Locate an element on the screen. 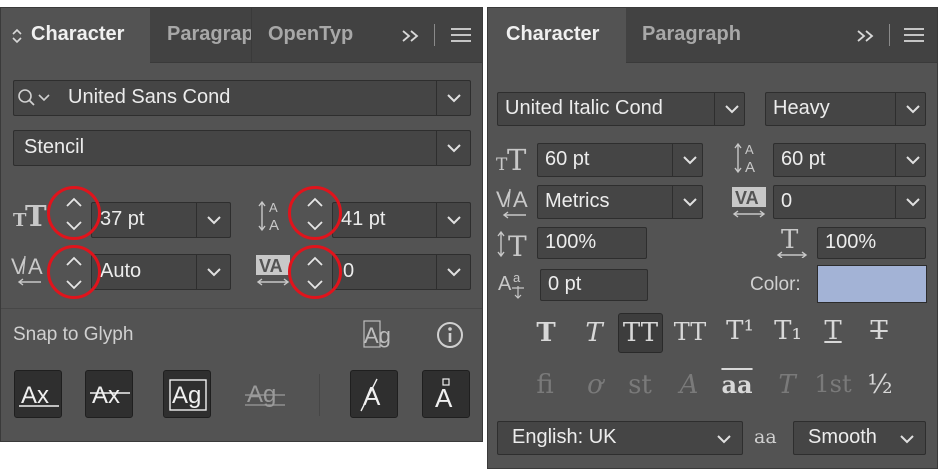 The image size is (938, 470). tracking-icon: VA is located at coordinates (273, 270).